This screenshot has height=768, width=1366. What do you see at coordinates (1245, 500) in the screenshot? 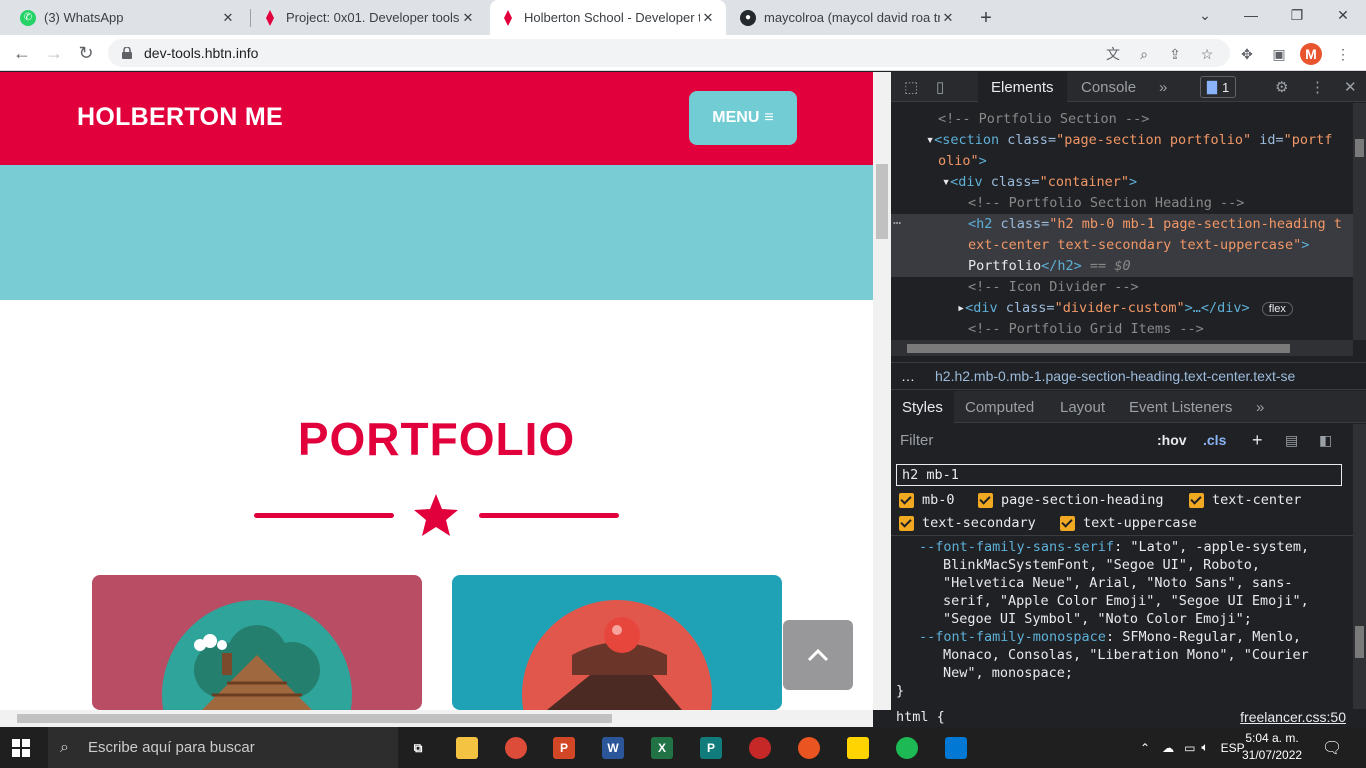
I see `class-checkbox-text-center: text-center` at bounding box center [1245, 500].